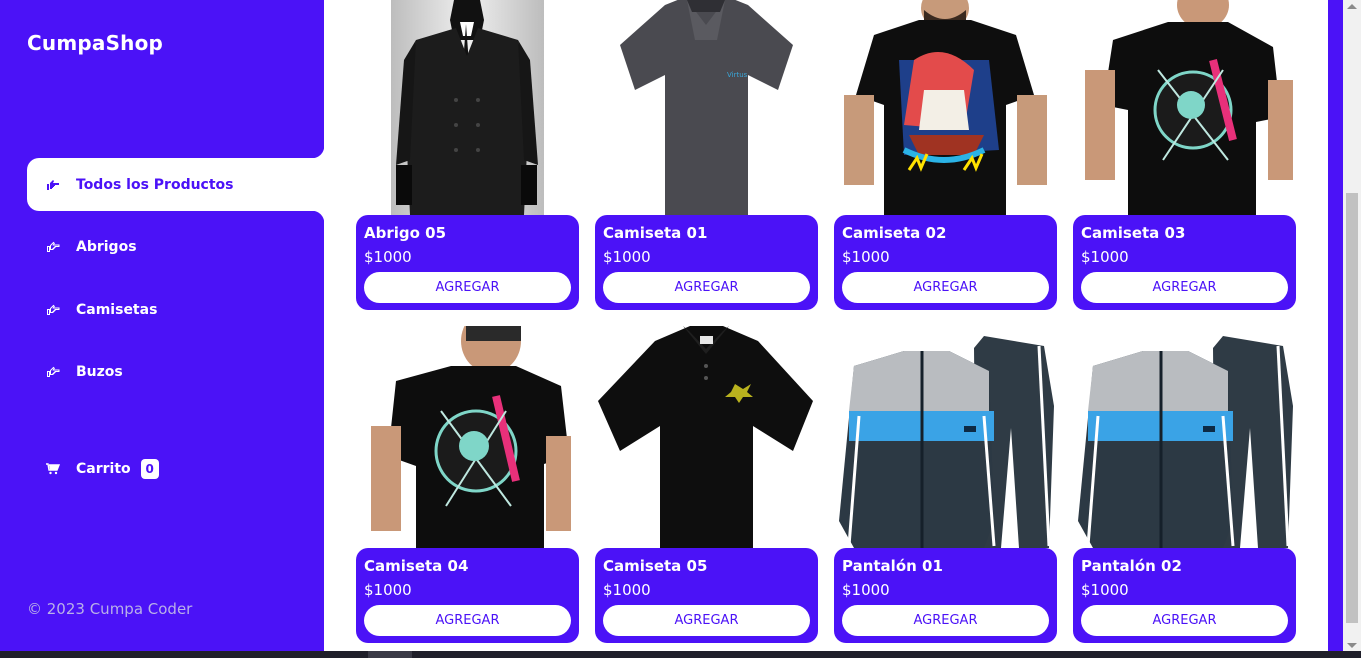 The width and height of the screenshot is (1361, 658). I want to click on sidebar-item-label: Buzos, so click(99, 371).